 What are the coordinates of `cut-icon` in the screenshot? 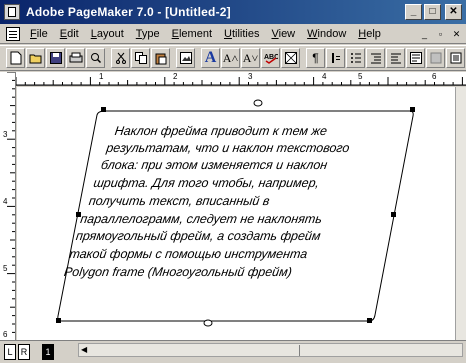 It's located at (120, 58).